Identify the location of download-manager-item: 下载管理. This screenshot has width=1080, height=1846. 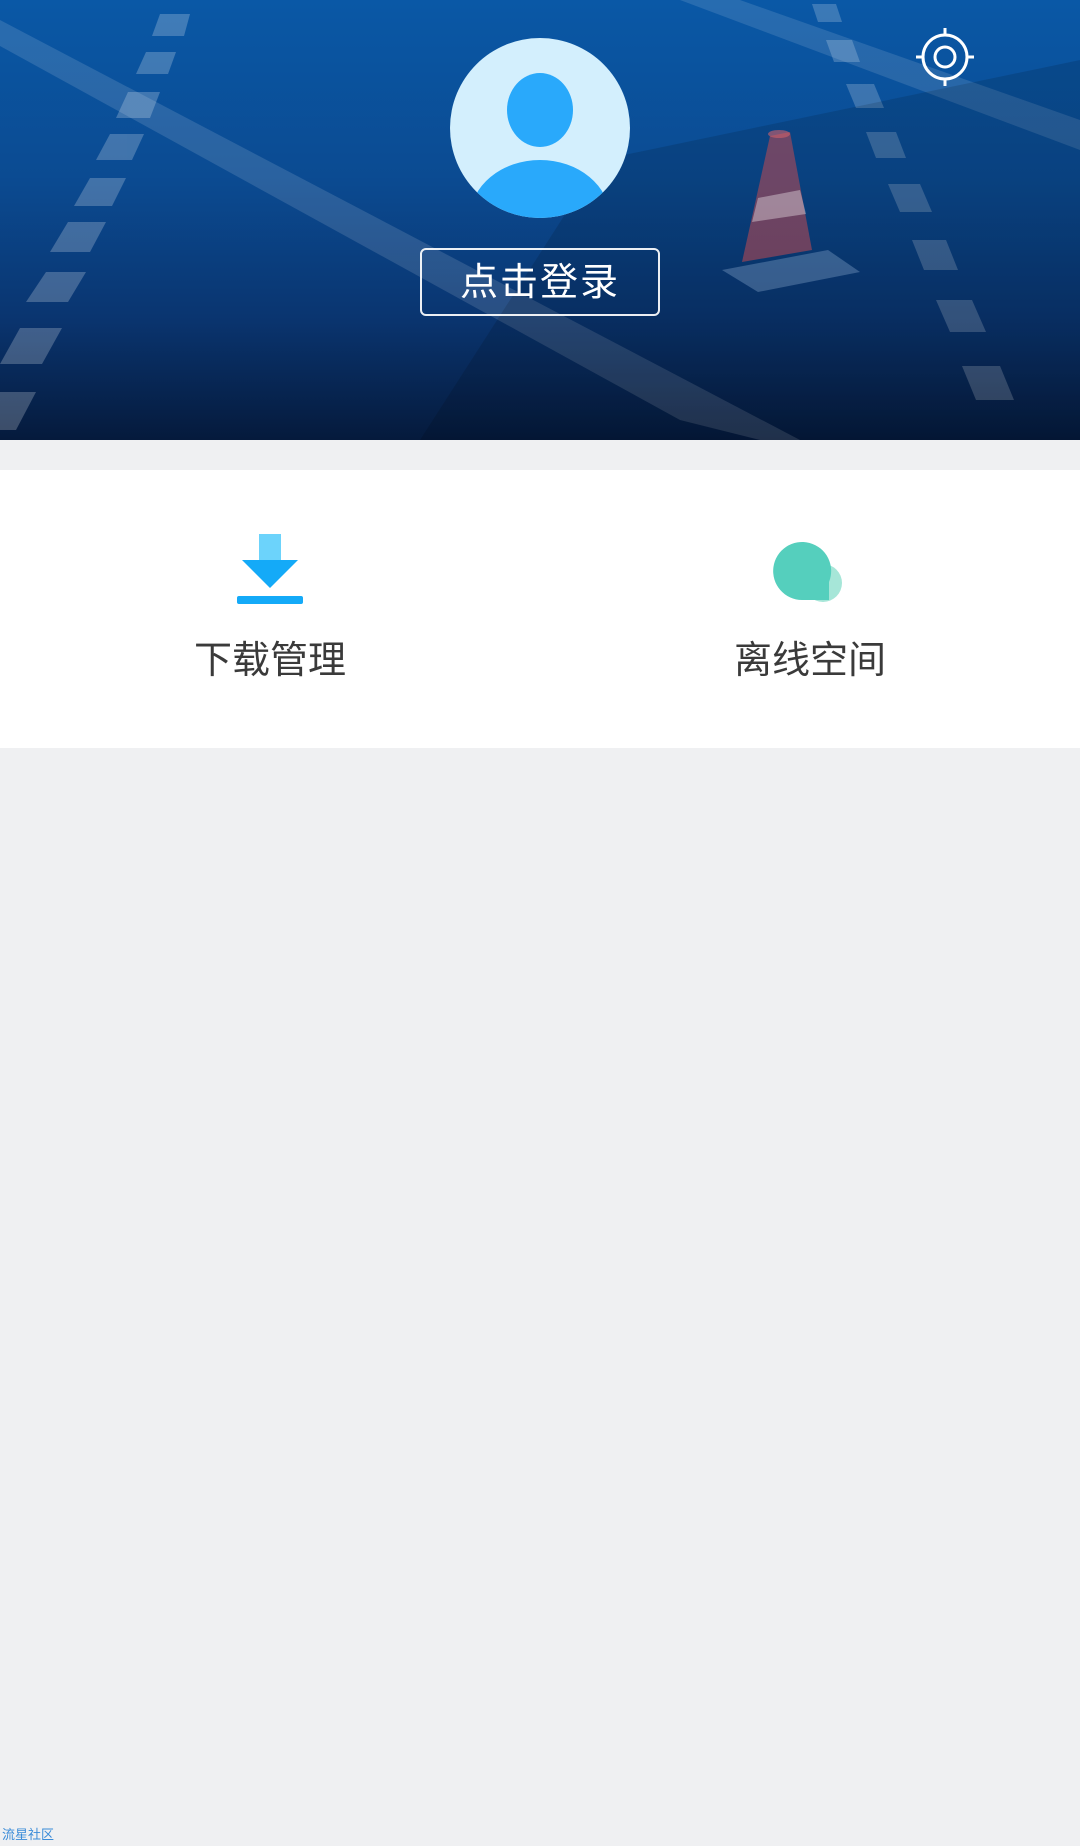
(270, 609).